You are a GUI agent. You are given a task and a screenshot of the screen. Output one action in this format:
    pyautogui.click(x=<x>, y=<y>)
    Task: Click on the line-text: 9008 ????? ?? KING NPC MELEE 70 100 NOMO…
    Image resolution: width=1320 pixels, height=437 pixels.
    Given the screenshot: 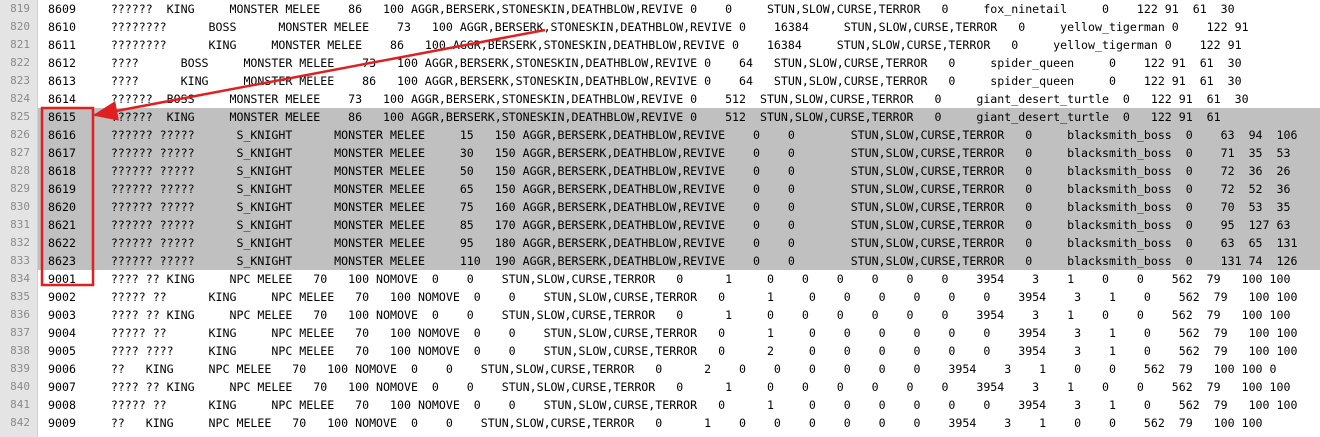 What is the action you would take?
    pyautogui.click(x=679, y=405)
    